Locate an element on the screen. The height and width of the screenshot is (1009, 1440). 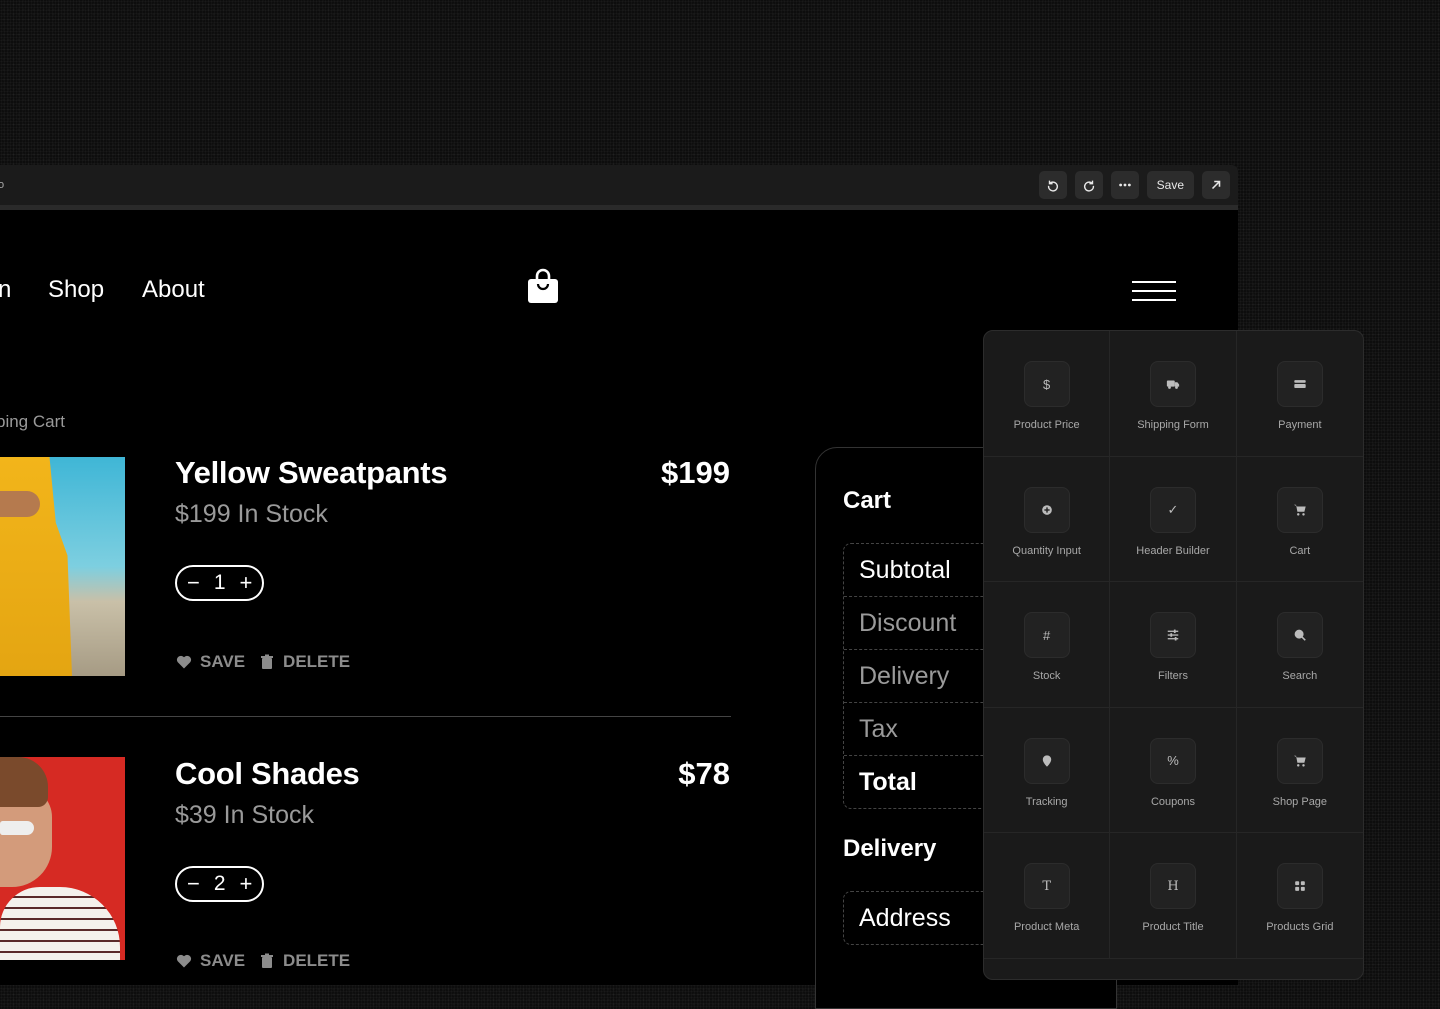
undo-icon is located at coordinates (1052, 186).